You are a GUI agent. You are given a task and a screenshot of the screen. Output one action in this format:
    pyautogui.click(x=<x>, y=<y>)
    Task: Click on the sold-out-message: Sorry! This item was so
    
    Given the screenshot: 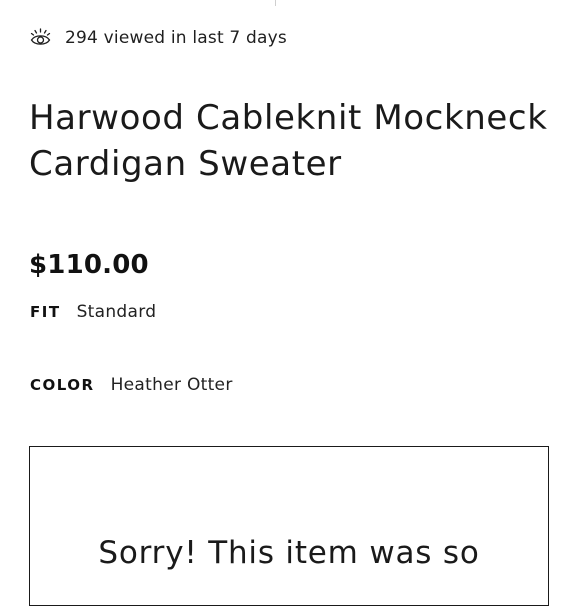 What is the action you would take?
    pyautogui.click(x=289, y=553)
    